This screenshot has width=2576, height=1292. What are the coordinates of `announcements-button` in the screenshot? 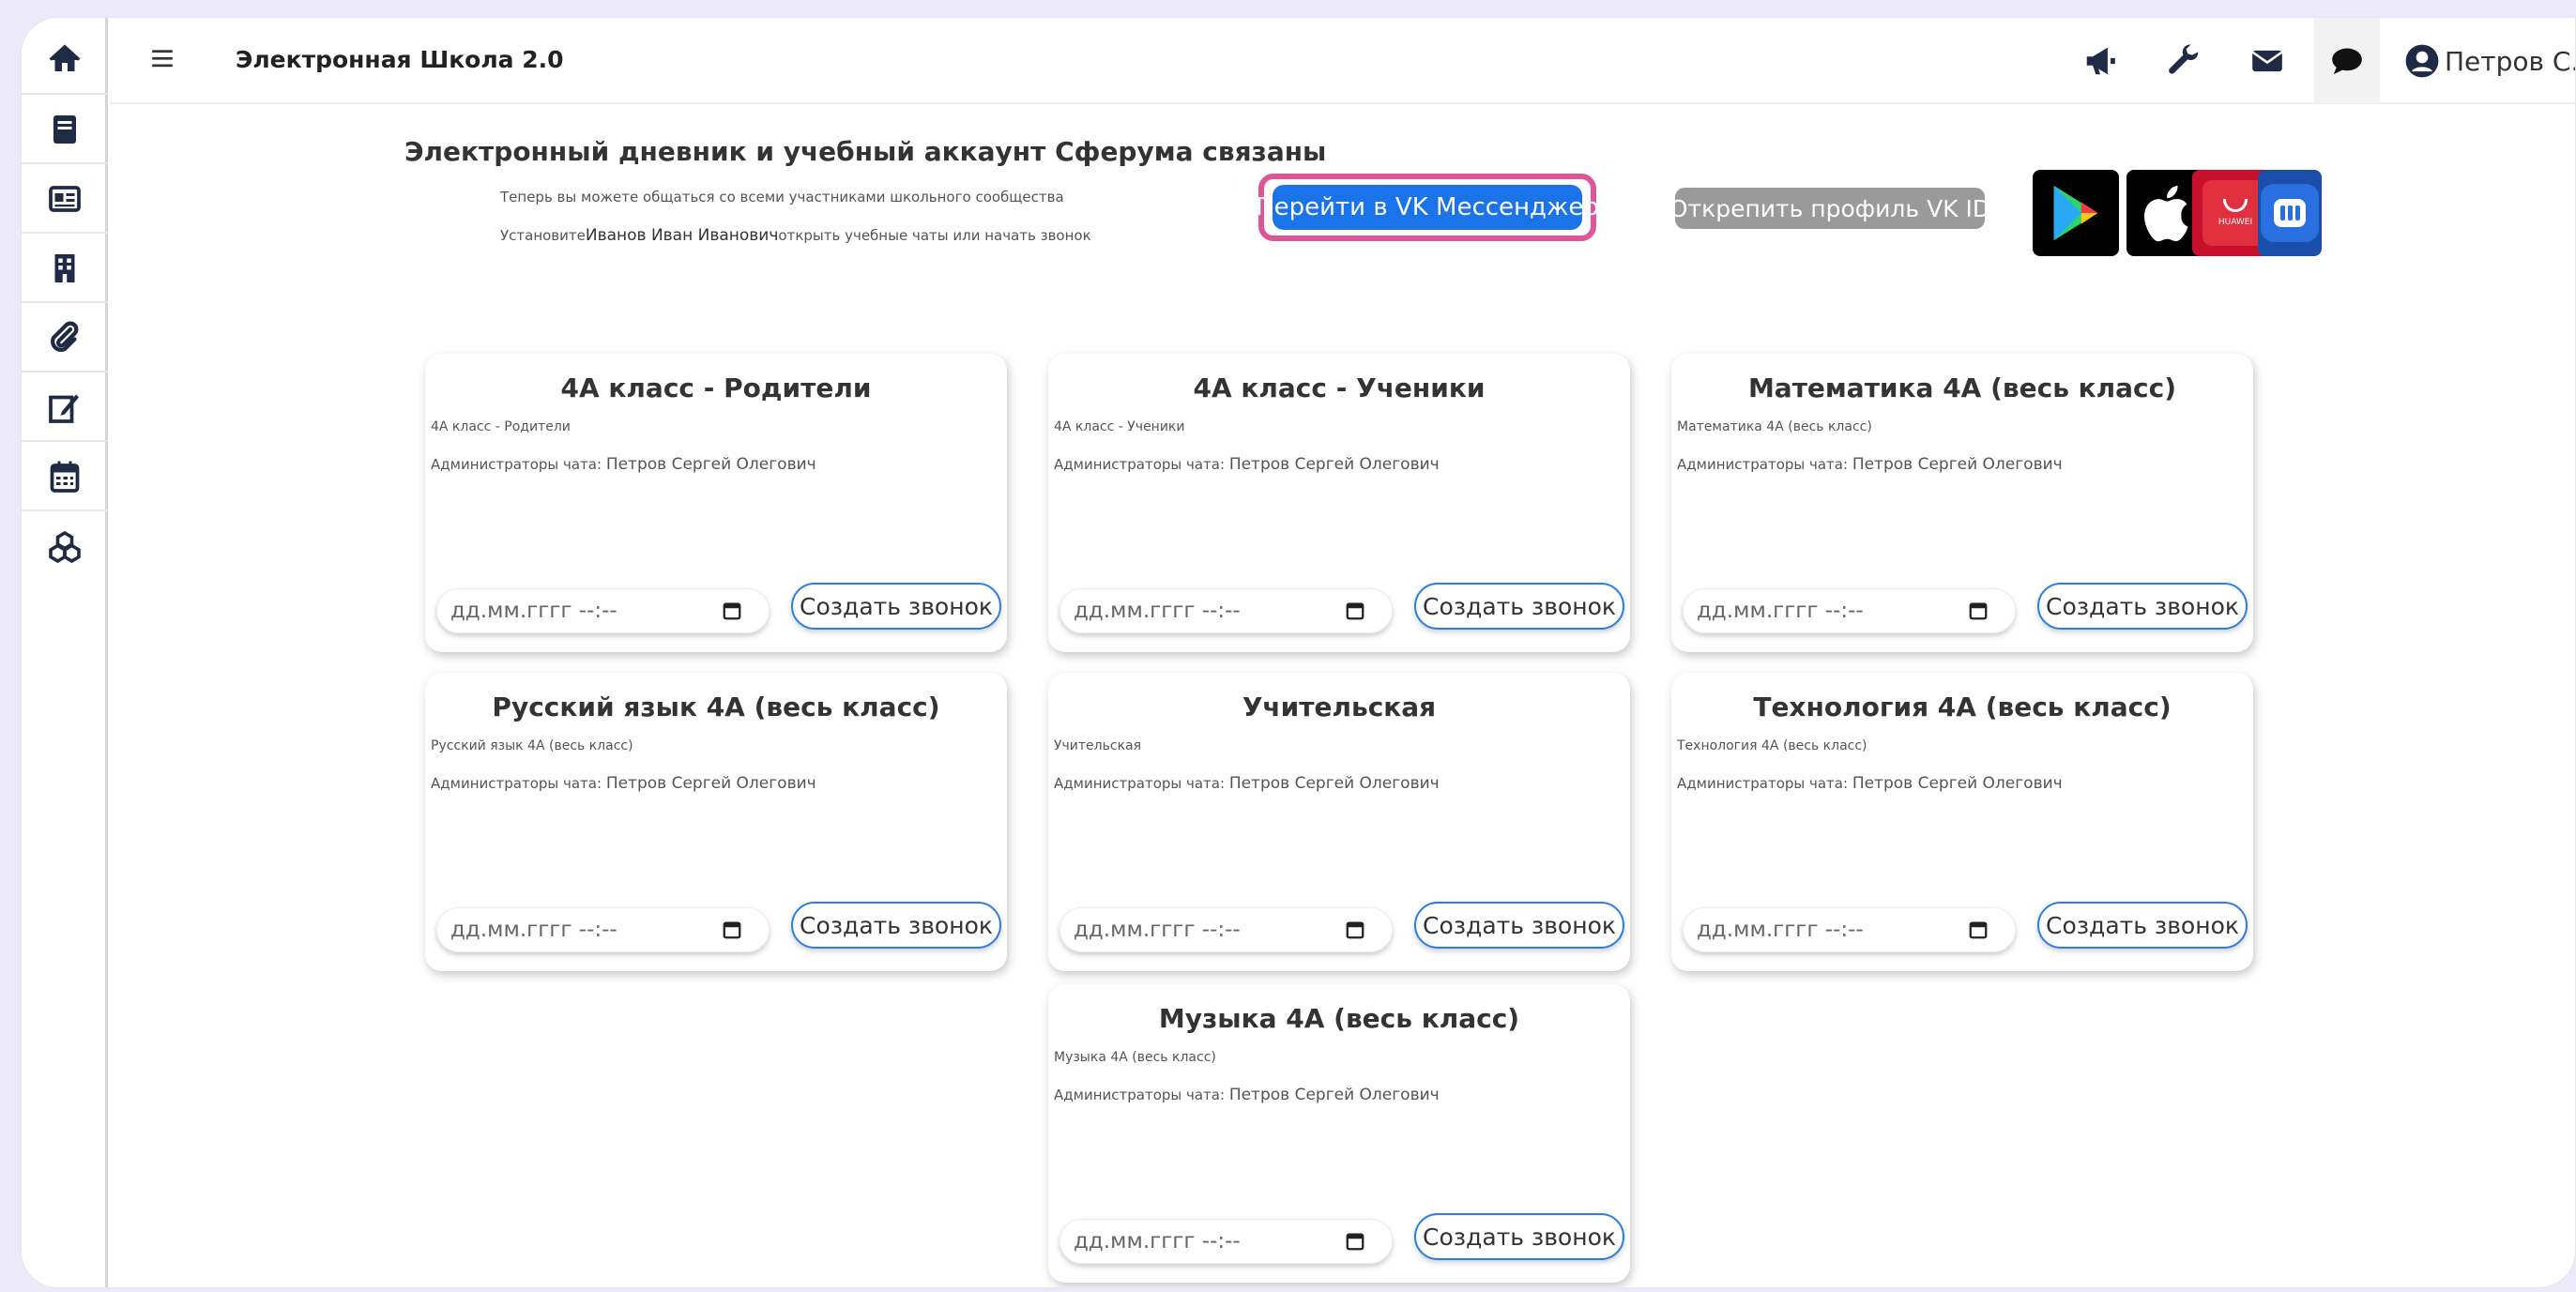 It's located at (2100, 61).